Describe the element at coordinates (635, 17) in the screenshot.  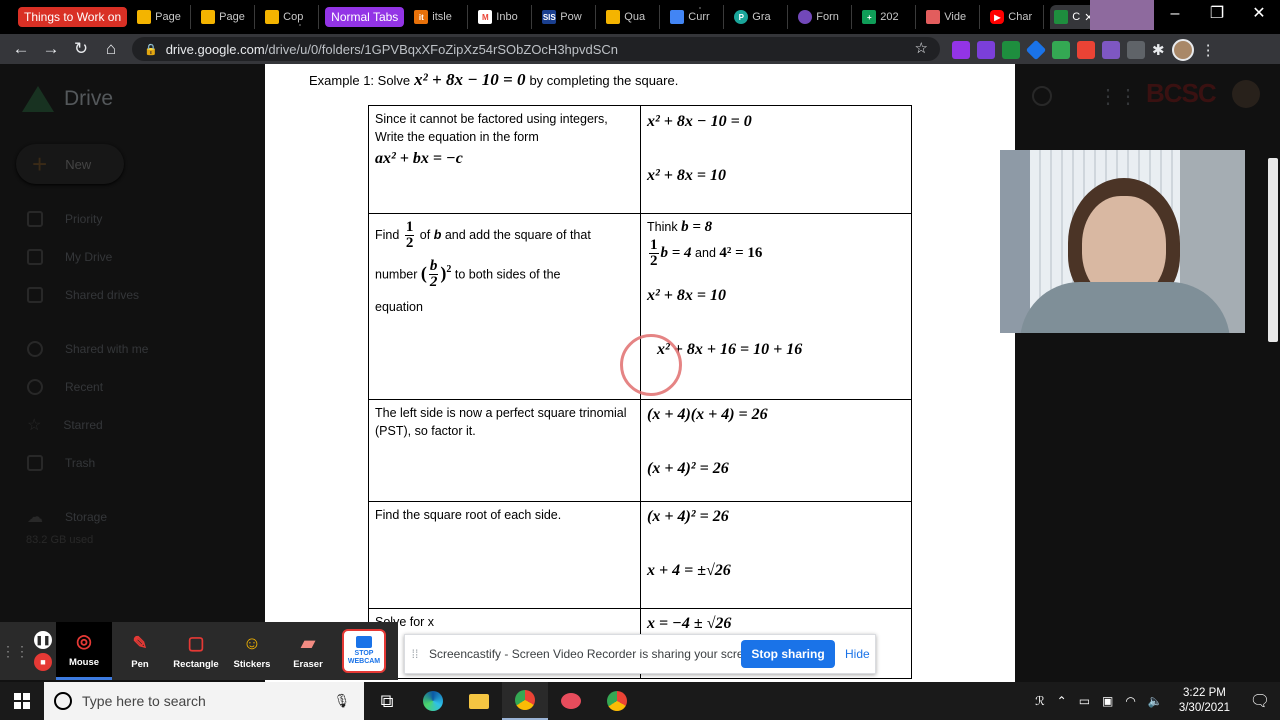
I see `tab-label: Qua` at that location.